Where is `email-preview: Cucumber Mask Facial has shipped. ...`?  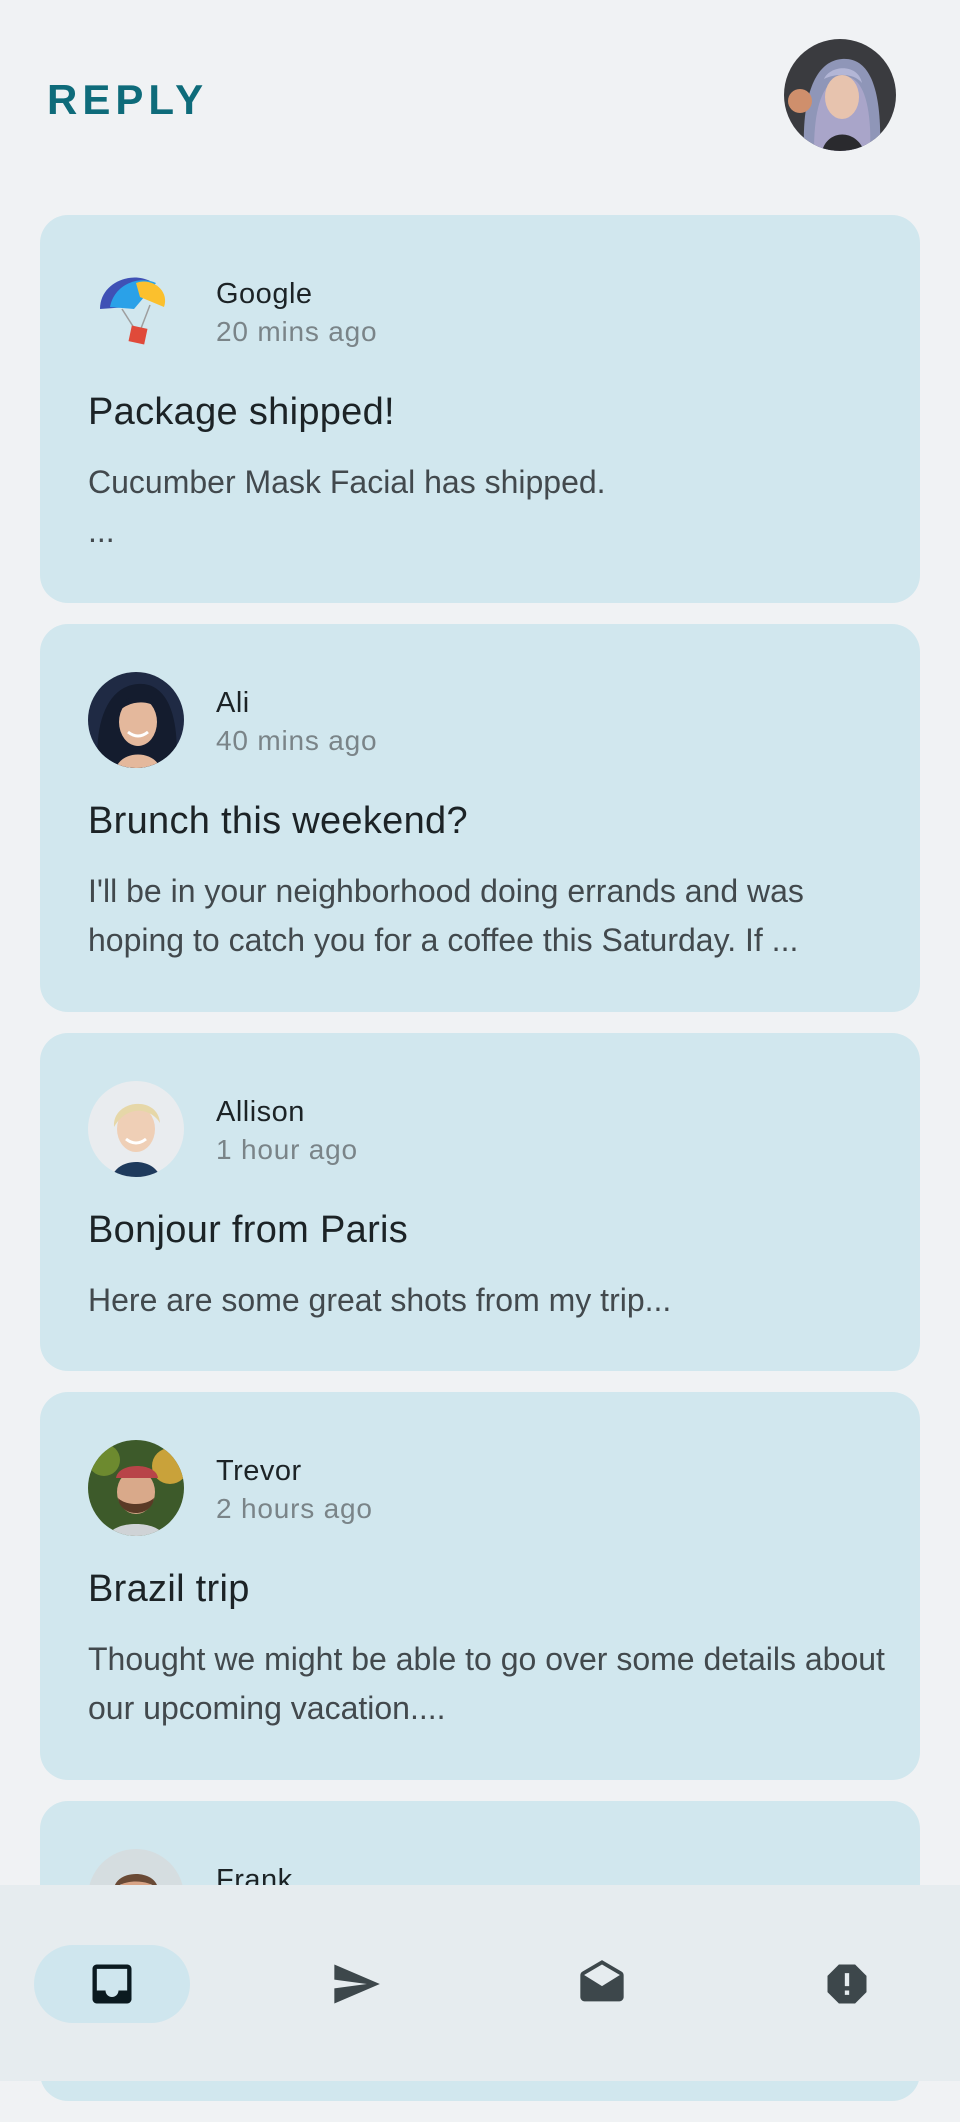
email-preview: Cucumber Mask Facial has shipped. ... is located at coordinates (347, 506).